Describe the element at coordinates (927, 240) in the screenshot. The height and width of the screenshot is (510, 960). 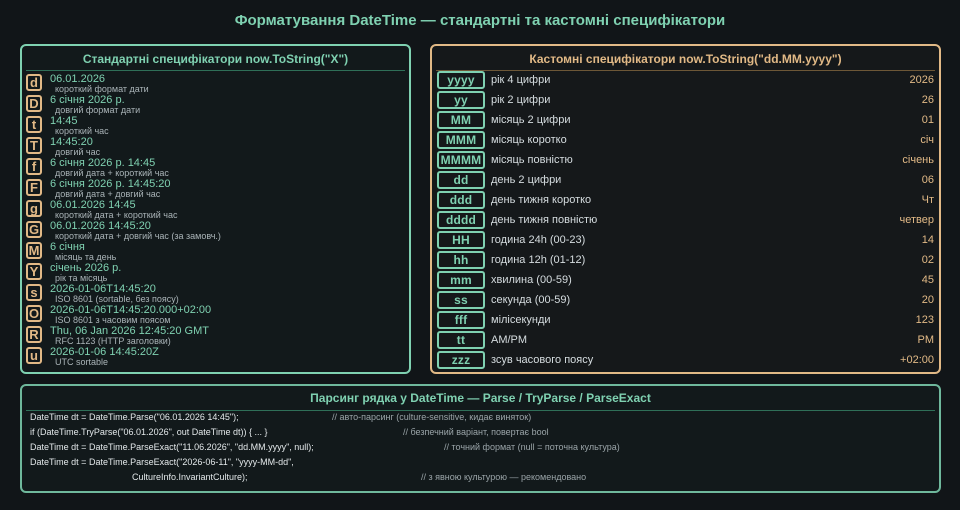
I see `custom-example-value: 14` at that location.